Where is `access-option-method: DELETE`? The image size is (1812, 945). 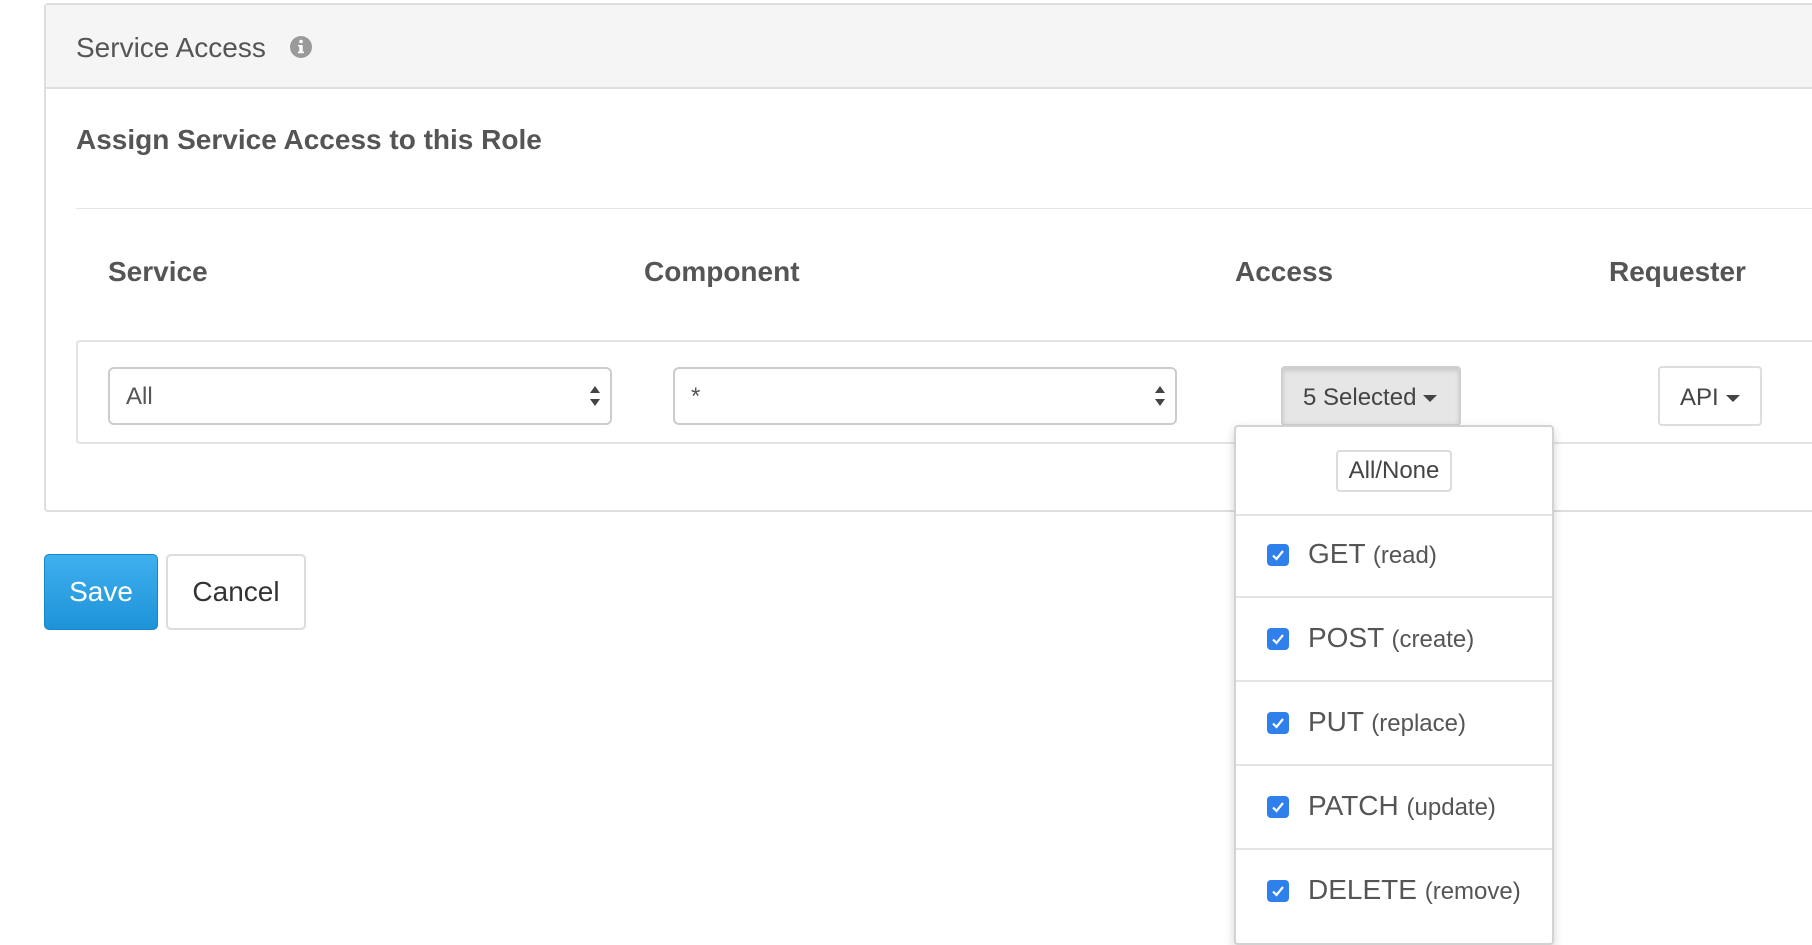 access-option-method: DELETE is located at coordinates (1362, 889).